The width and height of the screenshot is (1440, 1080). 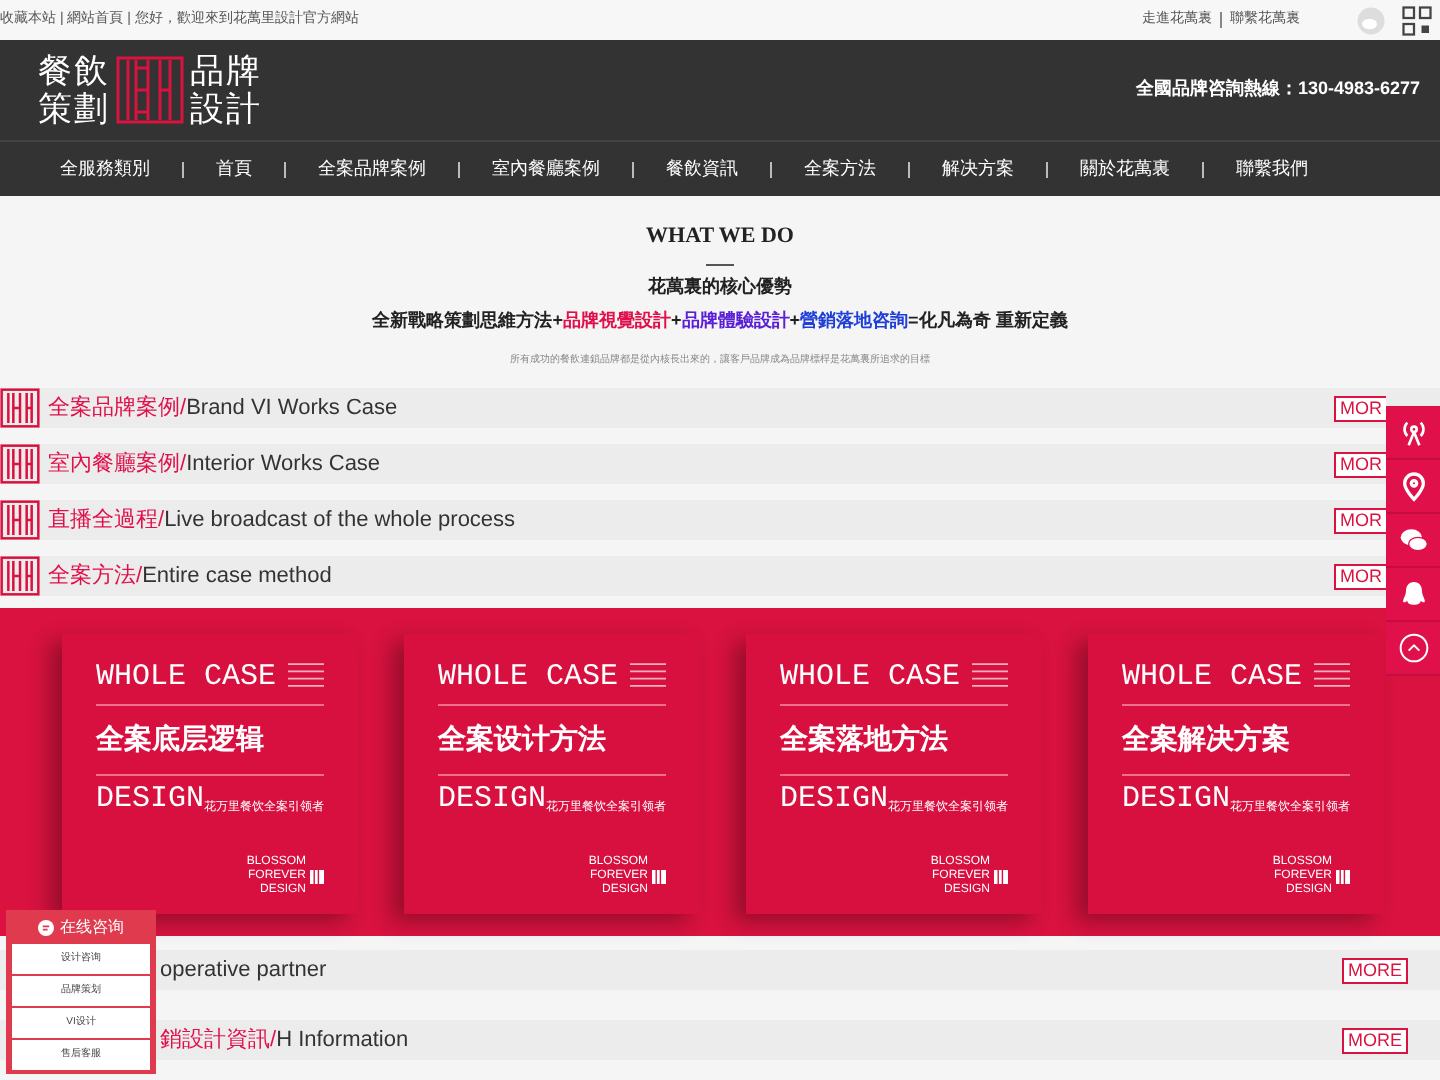 I want to click on section-title: 全案品牌案例/Brand VI Works Case, so click(x=223, y=408).